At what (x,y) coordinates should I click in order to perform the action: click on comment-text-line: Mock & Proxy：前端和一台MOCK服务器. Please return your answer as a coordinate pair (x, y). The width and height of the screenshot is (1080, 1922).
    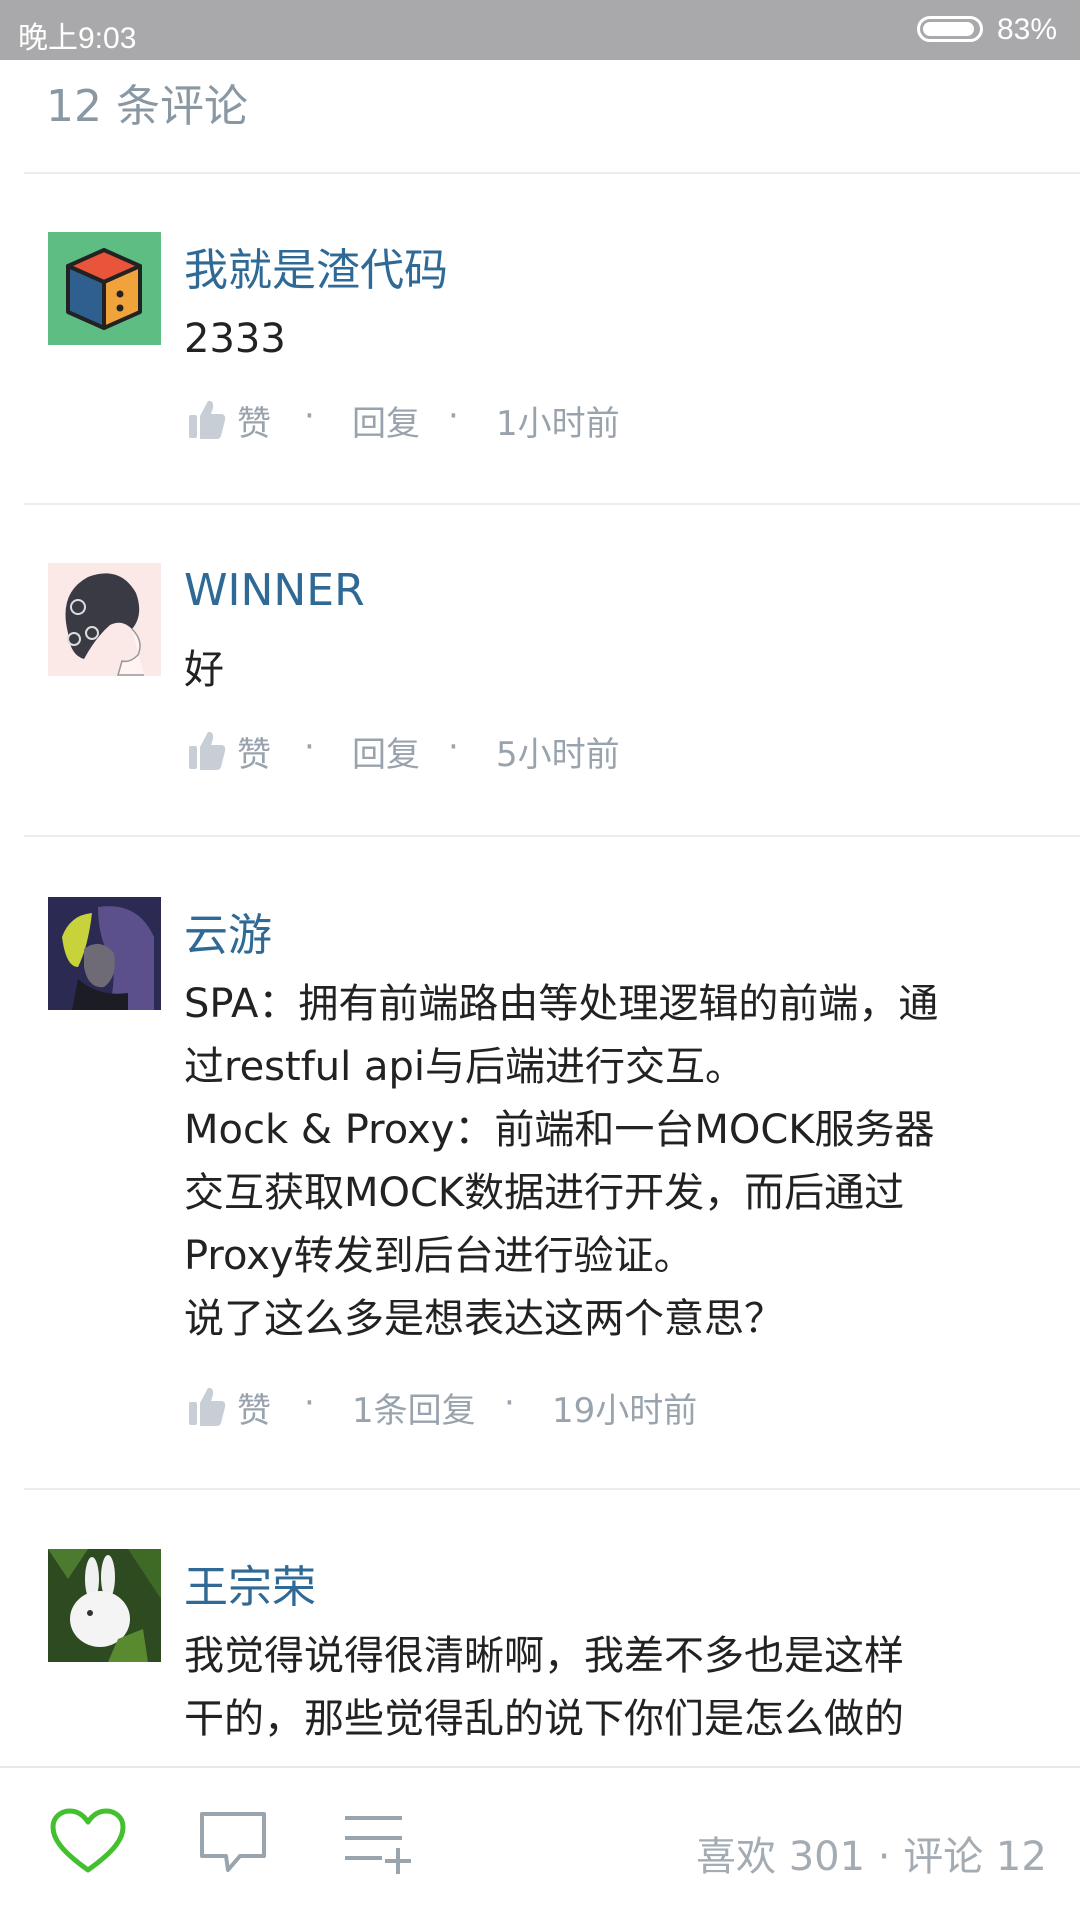
    Looking at the image, I should click on (559, 1130).